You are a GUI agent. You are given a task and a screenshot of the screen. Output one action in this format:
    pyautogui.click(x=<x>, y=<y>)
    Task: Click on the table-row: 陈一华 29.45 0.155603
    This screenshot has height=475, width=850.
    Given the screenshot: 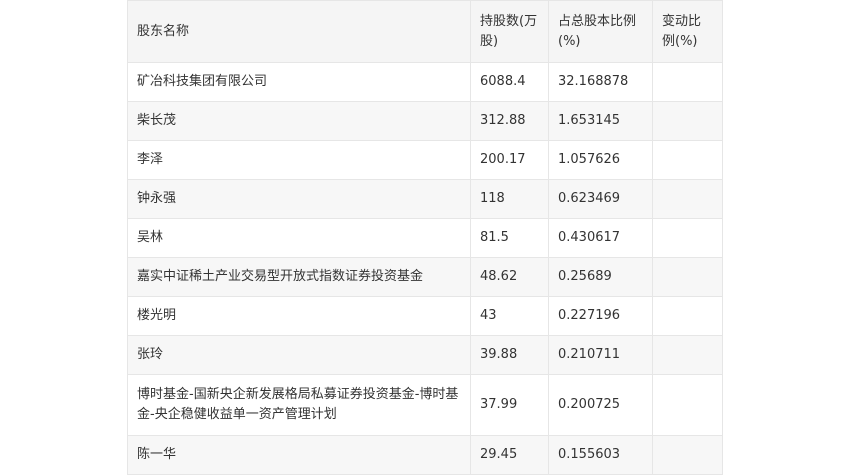 What is the action you would take?
    pyautogui.click(x=425, y=455)
    